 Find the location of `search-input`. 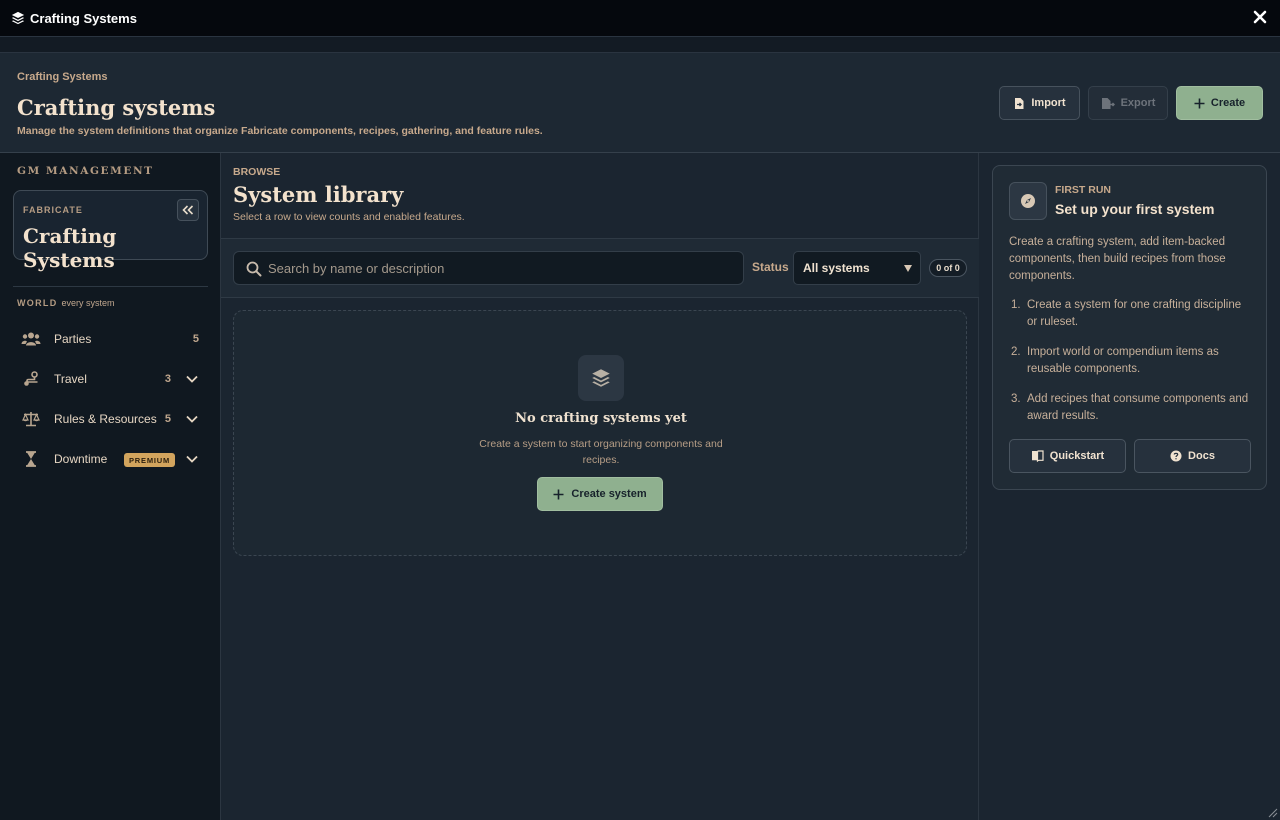

search-input is located at coordinates (503, 268).